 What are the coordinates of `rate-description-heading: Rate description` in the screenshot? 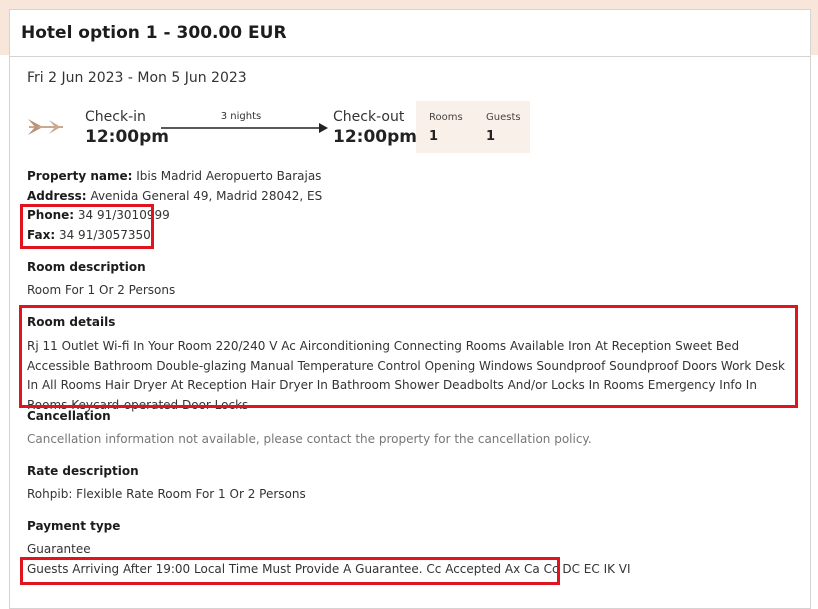 It's located at (83, 471).